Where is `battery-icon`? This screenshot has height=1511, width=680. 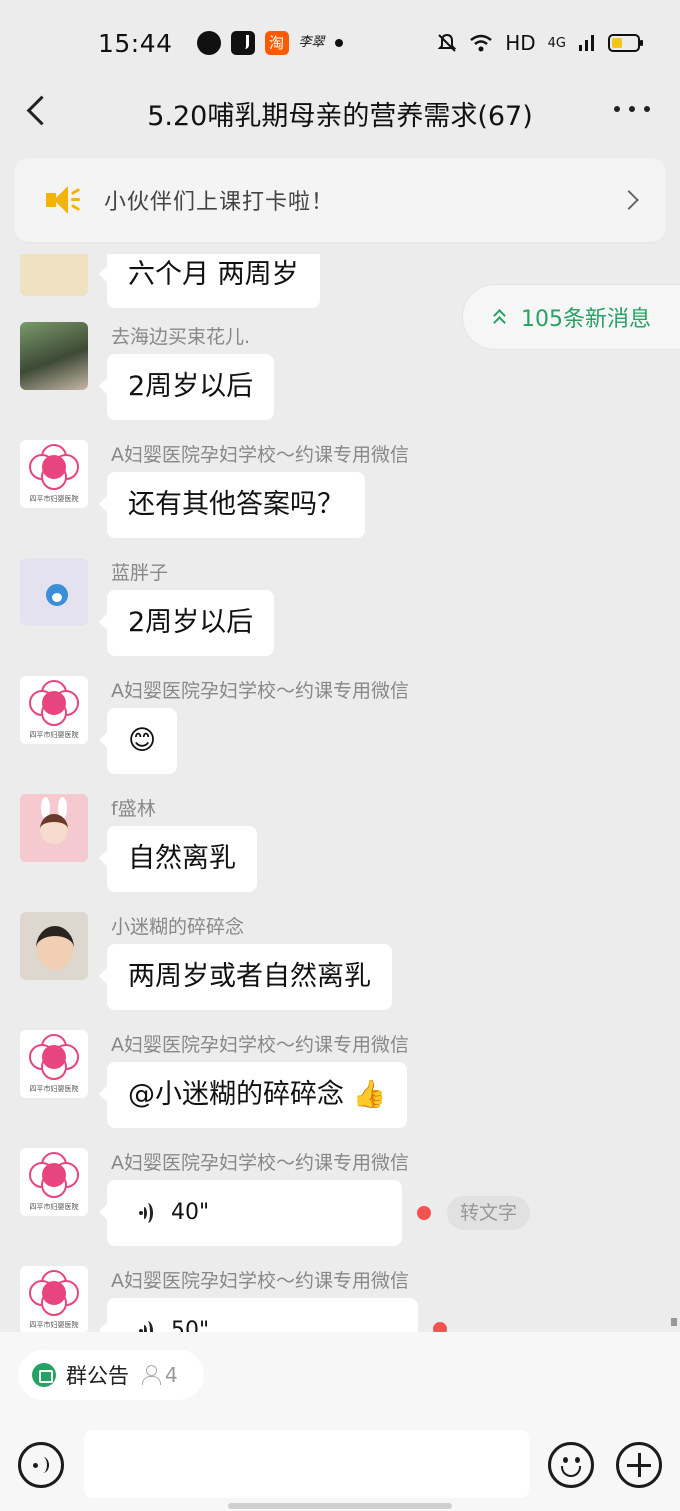
battery-icon is located at coordinates (625, 43).